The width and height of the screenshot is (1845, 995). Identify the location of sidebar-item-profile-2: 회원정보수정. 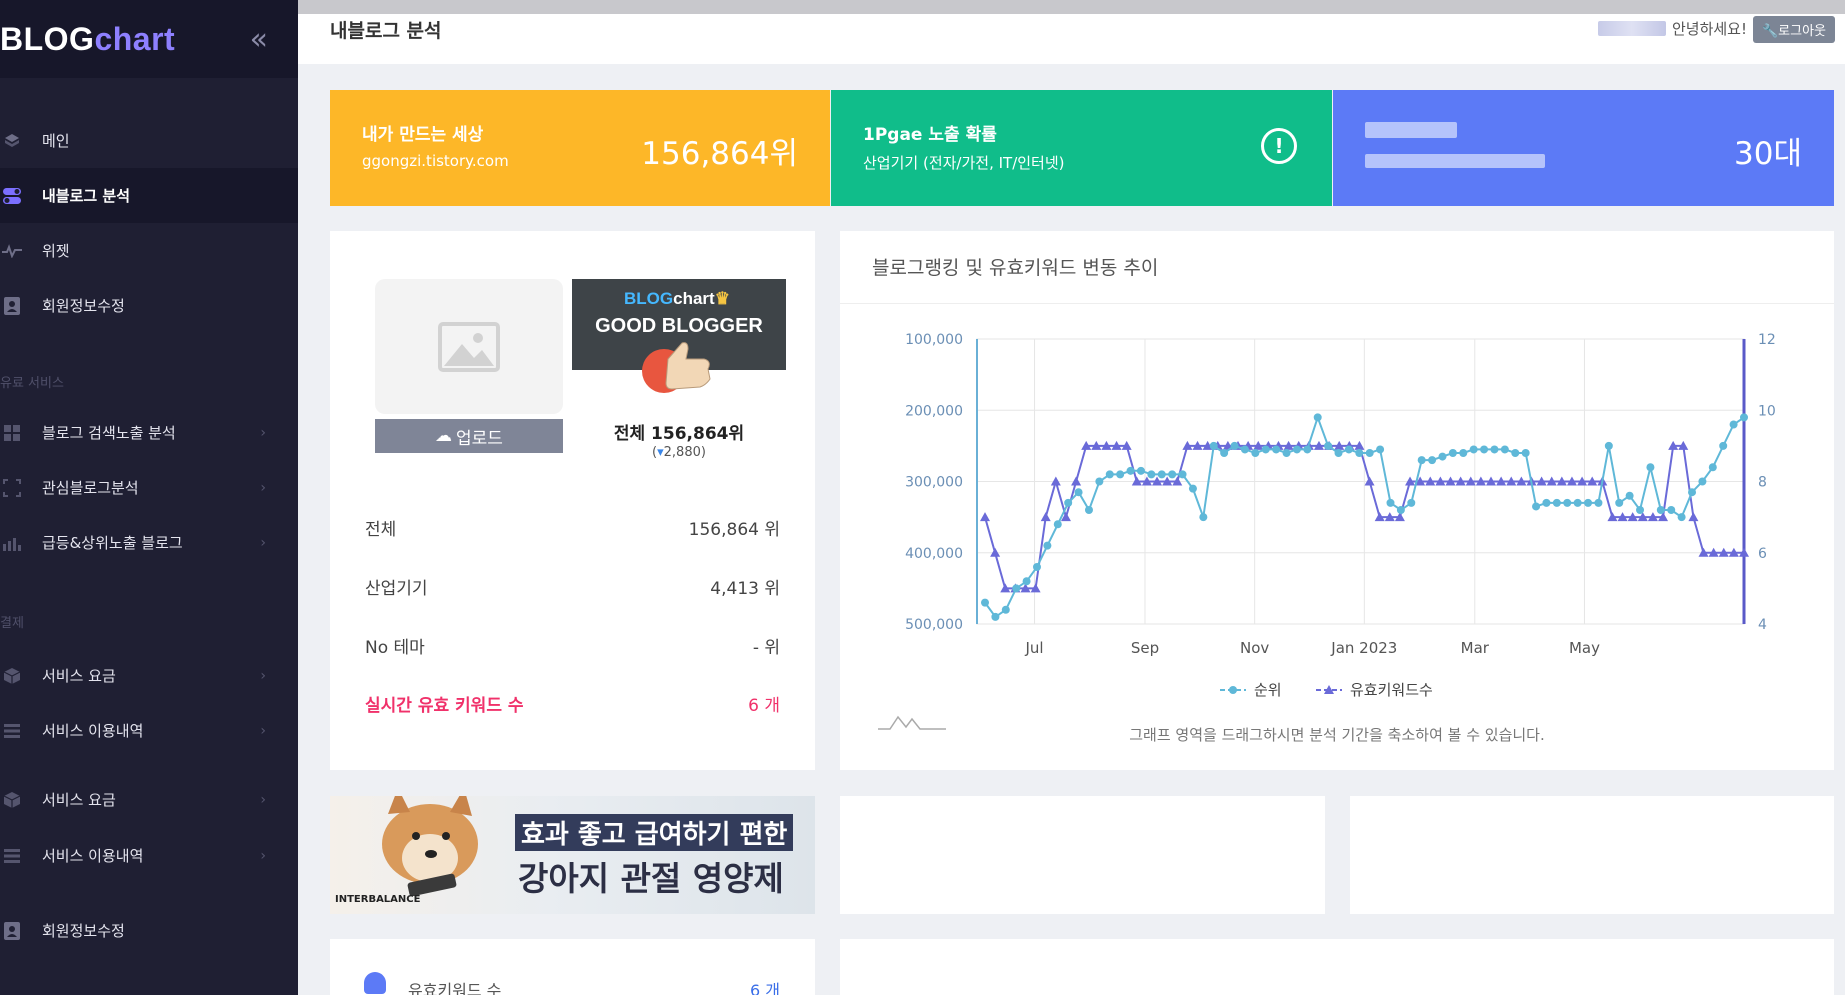
(149, 930).